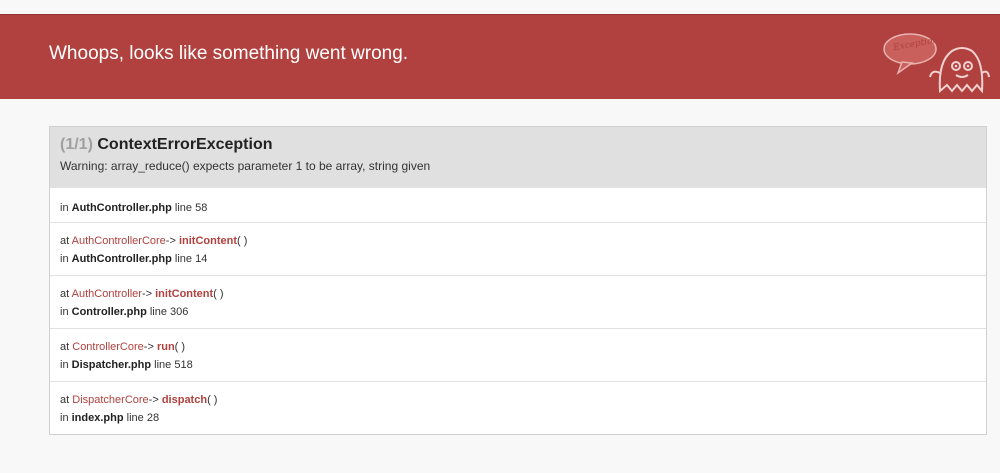 The width and height of the screenshot is (1000, 473). I want to click on trace-class: ControllerCore, so click(108, 347).